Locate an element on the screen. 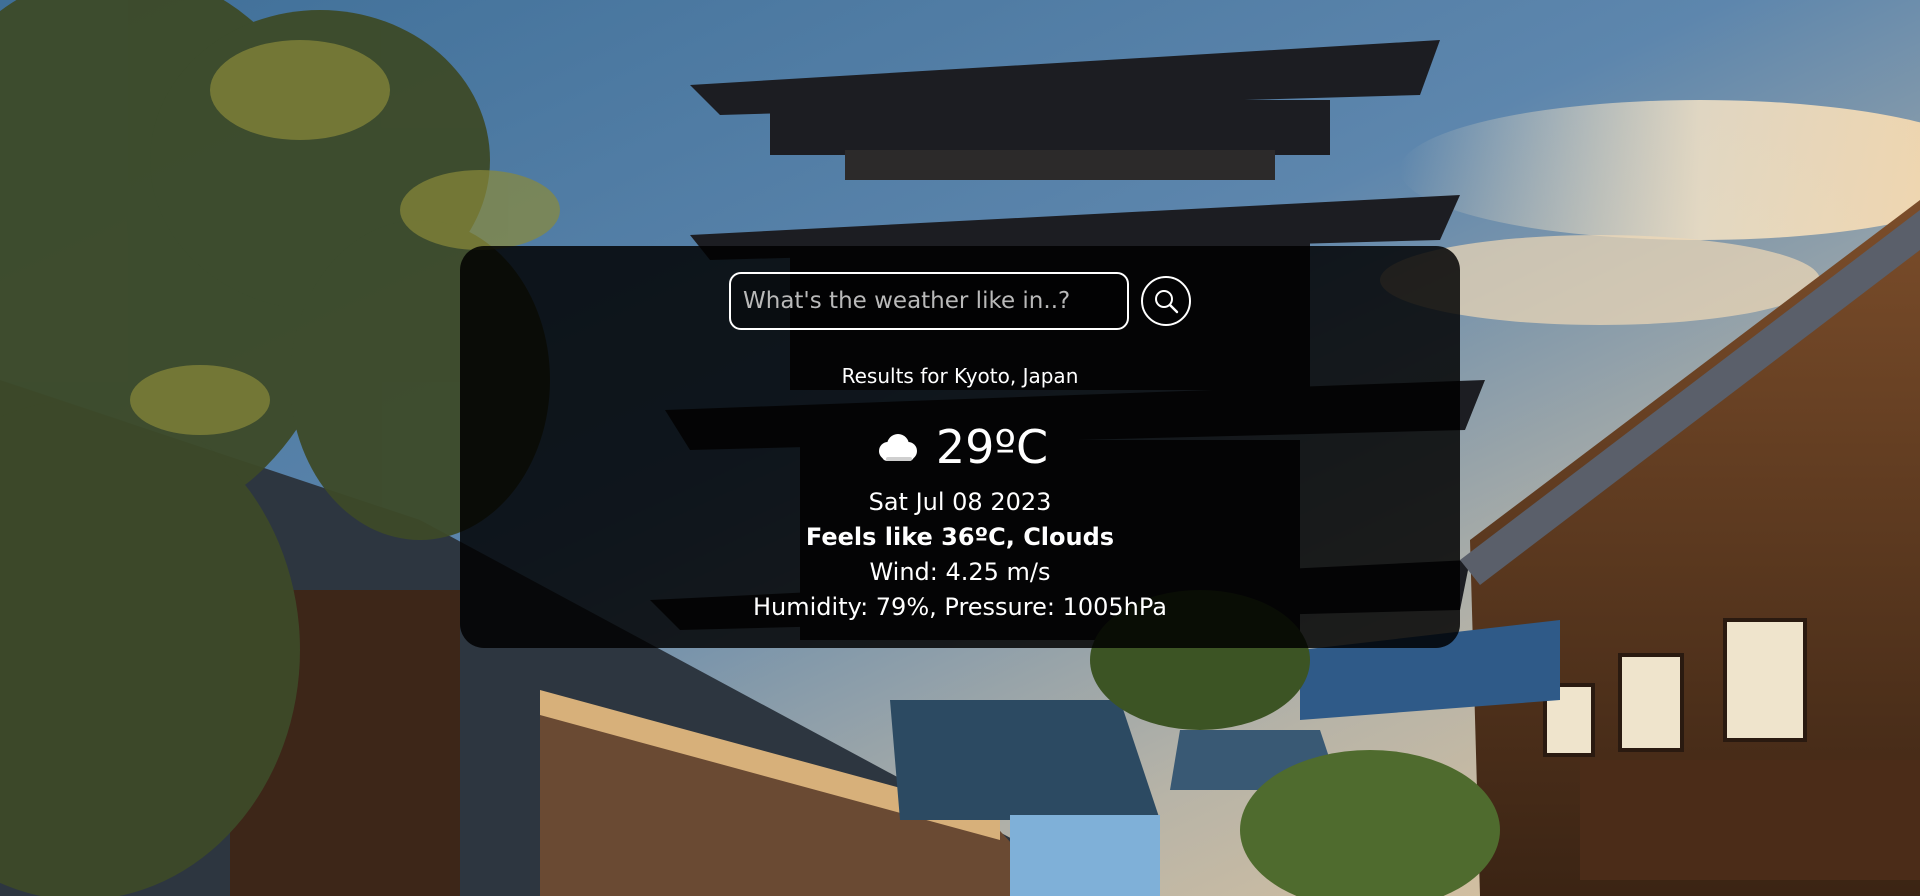  temperature-row: 29ºC is located at coordinates (960, 447).